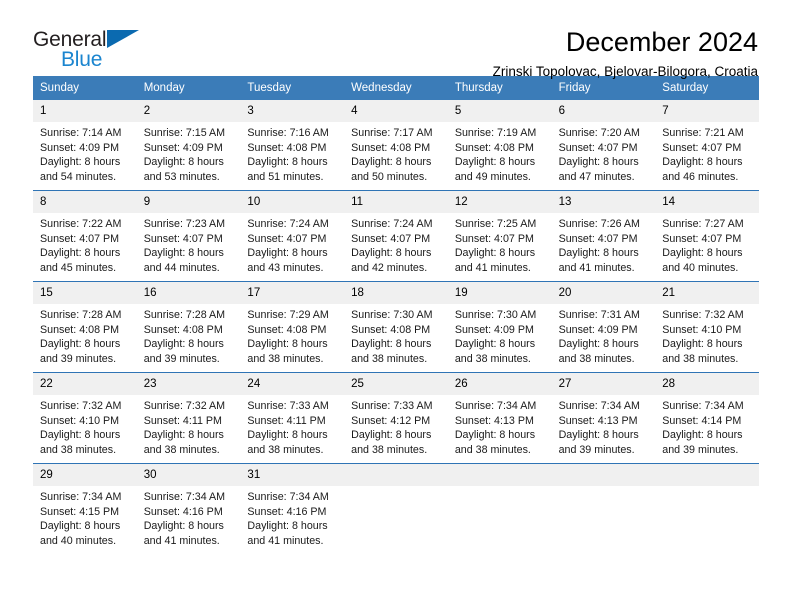 This screenshot has width=792, height=612. What do you see at coordinates (499, 202) in the screenshot?
I see `day-number: 12` at bounding box center [499, 202].